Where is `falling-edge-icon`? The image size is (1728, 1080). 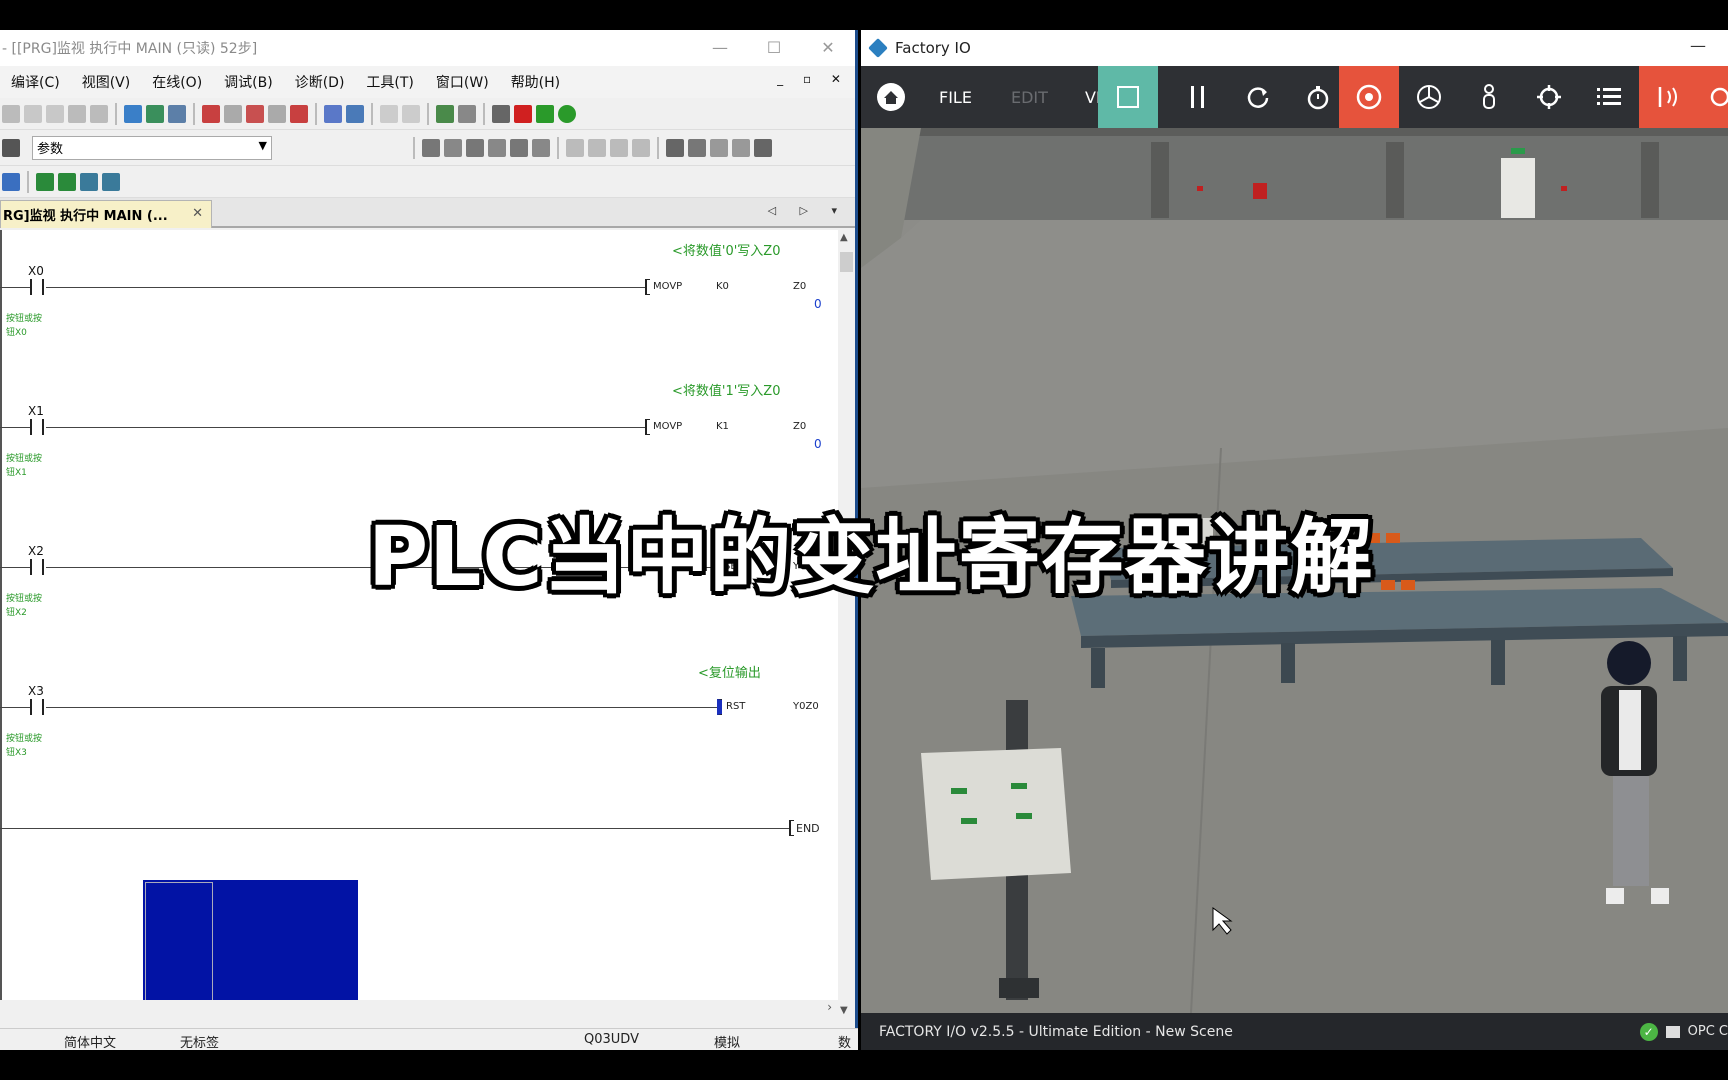
falling-edge-icon is located at coordinates (541, 147).